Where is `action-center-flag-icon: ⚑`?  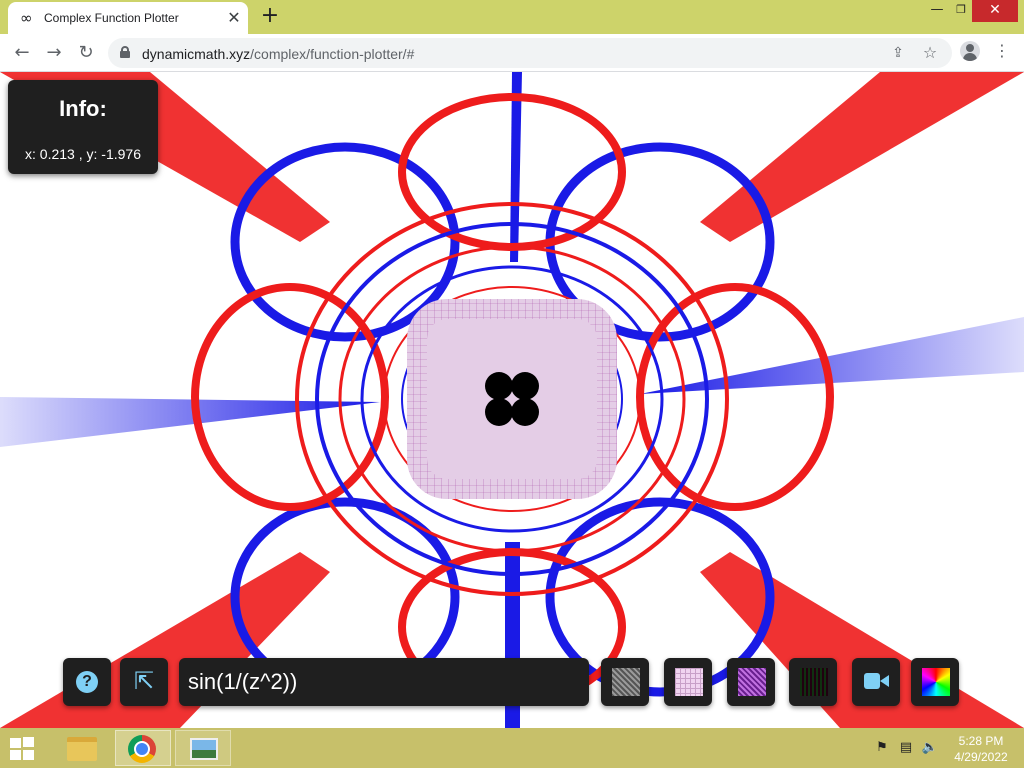
action-center-flag-icon: ⚑ is located at coordinates (882, 748).